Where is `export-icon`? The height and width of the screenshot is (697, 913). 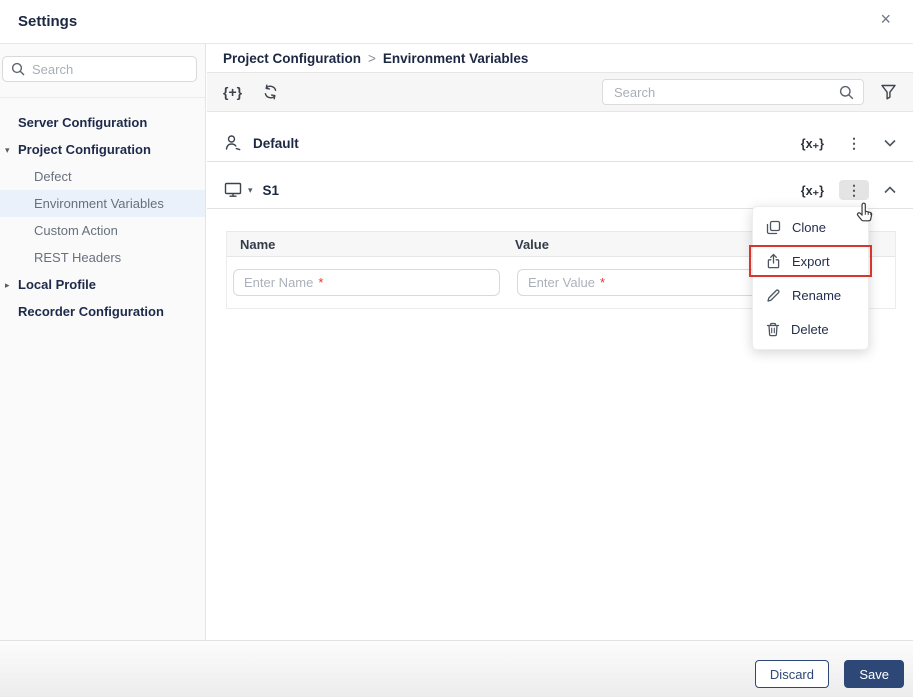 export-icon is located at coordinates (773, 261).